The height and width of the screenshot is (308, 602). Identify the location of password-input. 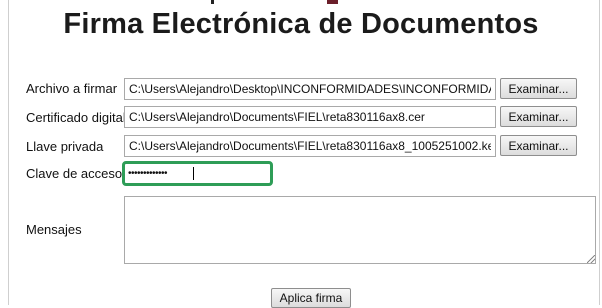
(197, 173).